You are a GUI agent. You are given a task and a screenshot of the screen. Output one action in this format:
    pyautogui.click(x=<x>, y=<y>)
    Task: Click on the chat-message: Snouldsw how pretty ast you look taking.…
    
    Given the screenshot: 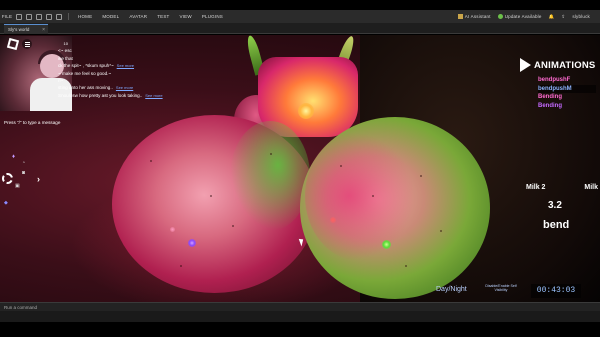 What is the action you would take?
    pyautogui.click(x=100, y=95)
    